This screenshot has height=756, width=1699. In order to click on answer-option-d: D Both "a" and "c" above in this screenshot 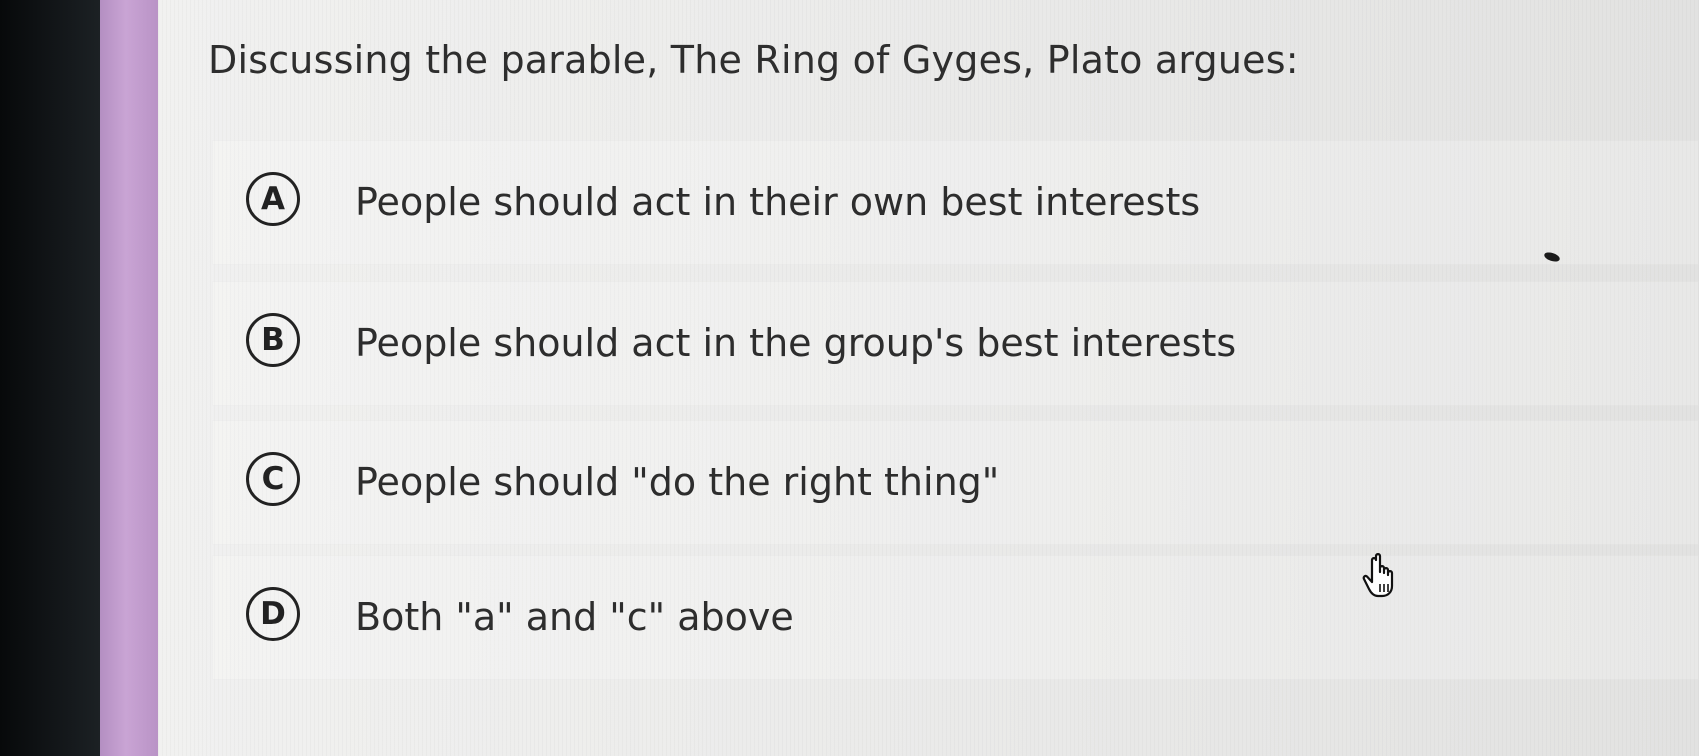, I will do `click(955, 617)`.